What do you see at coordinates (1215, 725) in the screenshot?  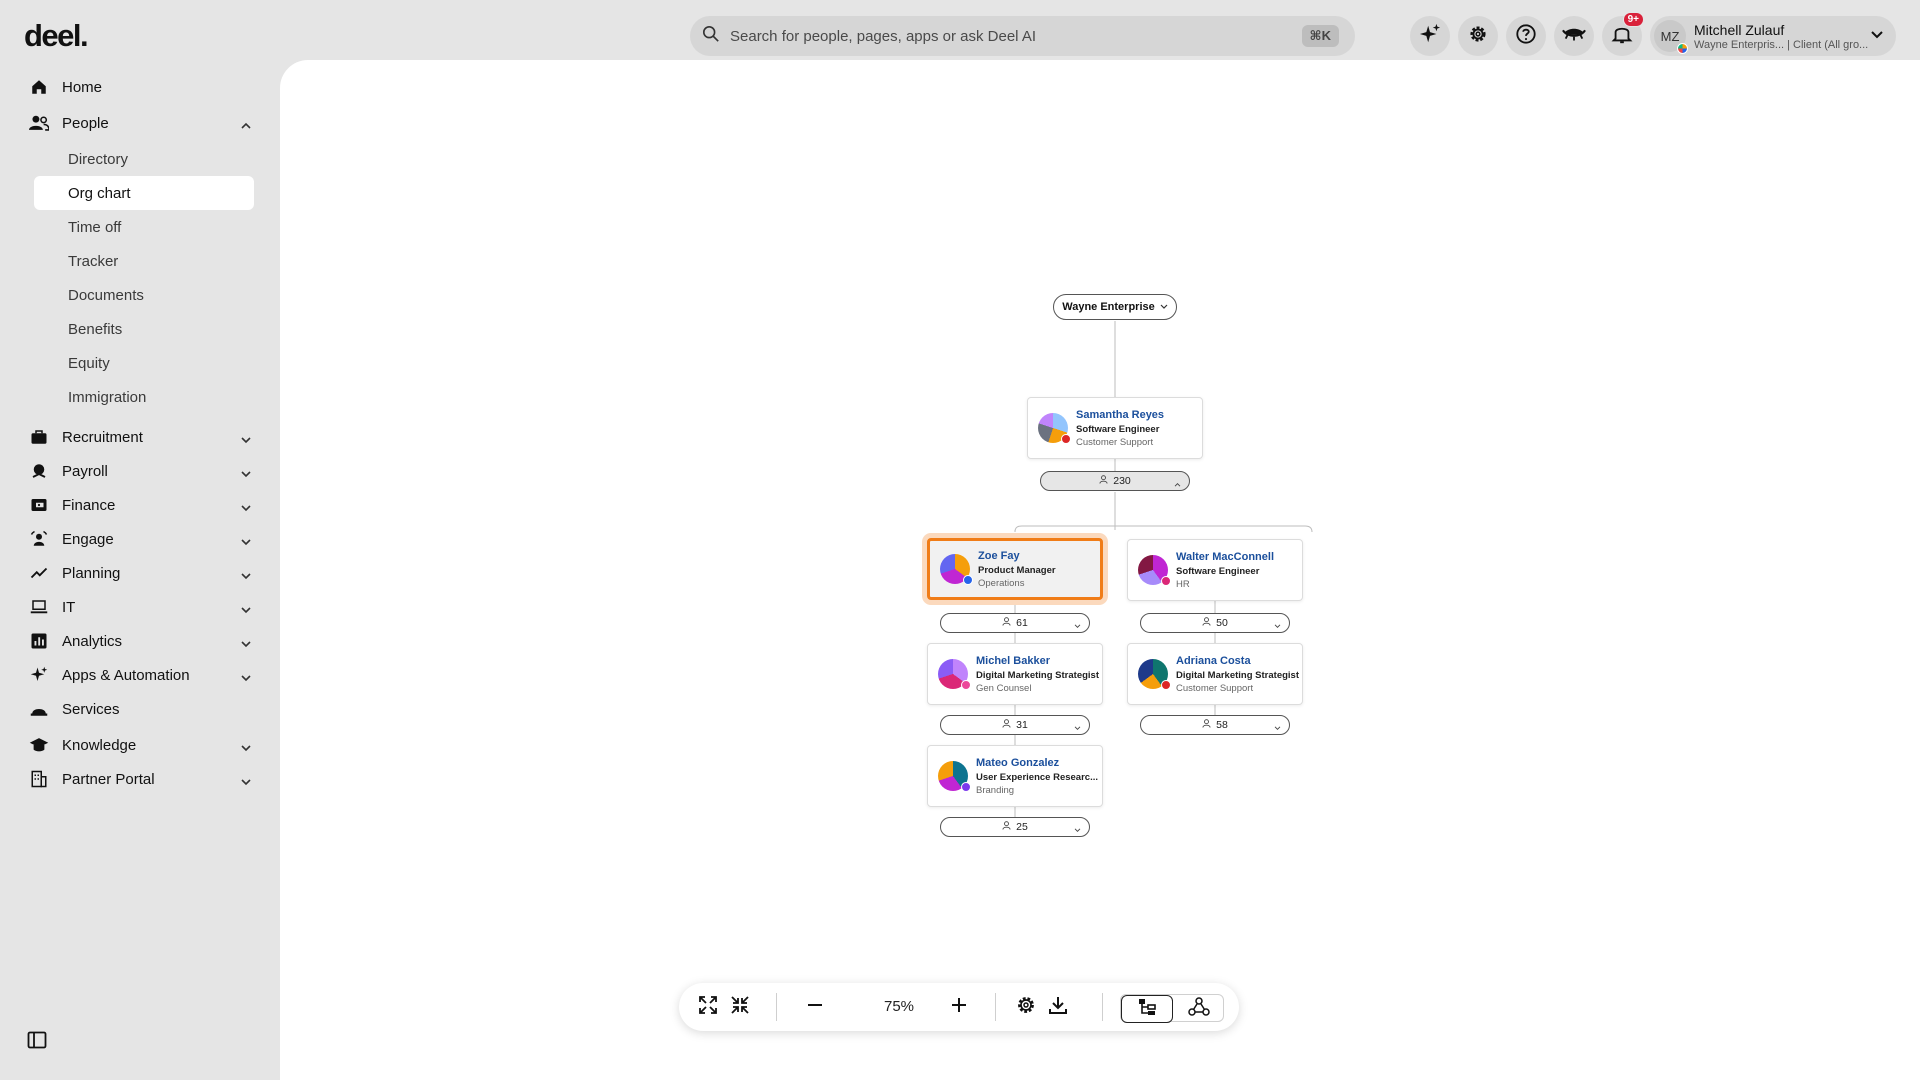 I see `reports-count-toggle: 58` at bounding box center [1215, 725].